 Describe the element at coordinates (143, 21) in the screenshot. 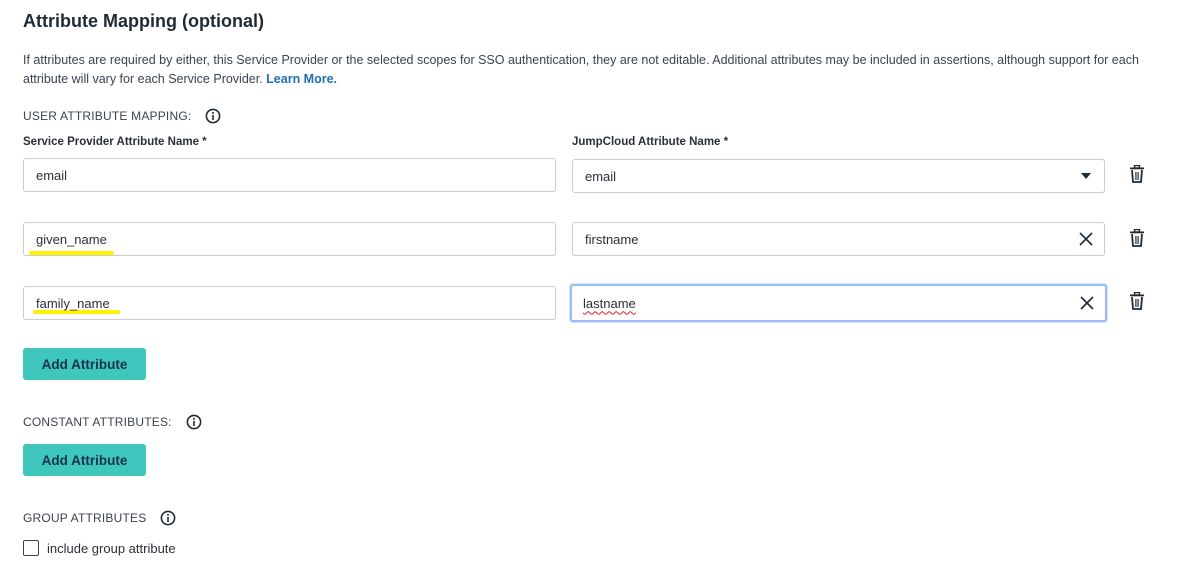

I see `section-title: Attribute Mapping (optional)` at that location.